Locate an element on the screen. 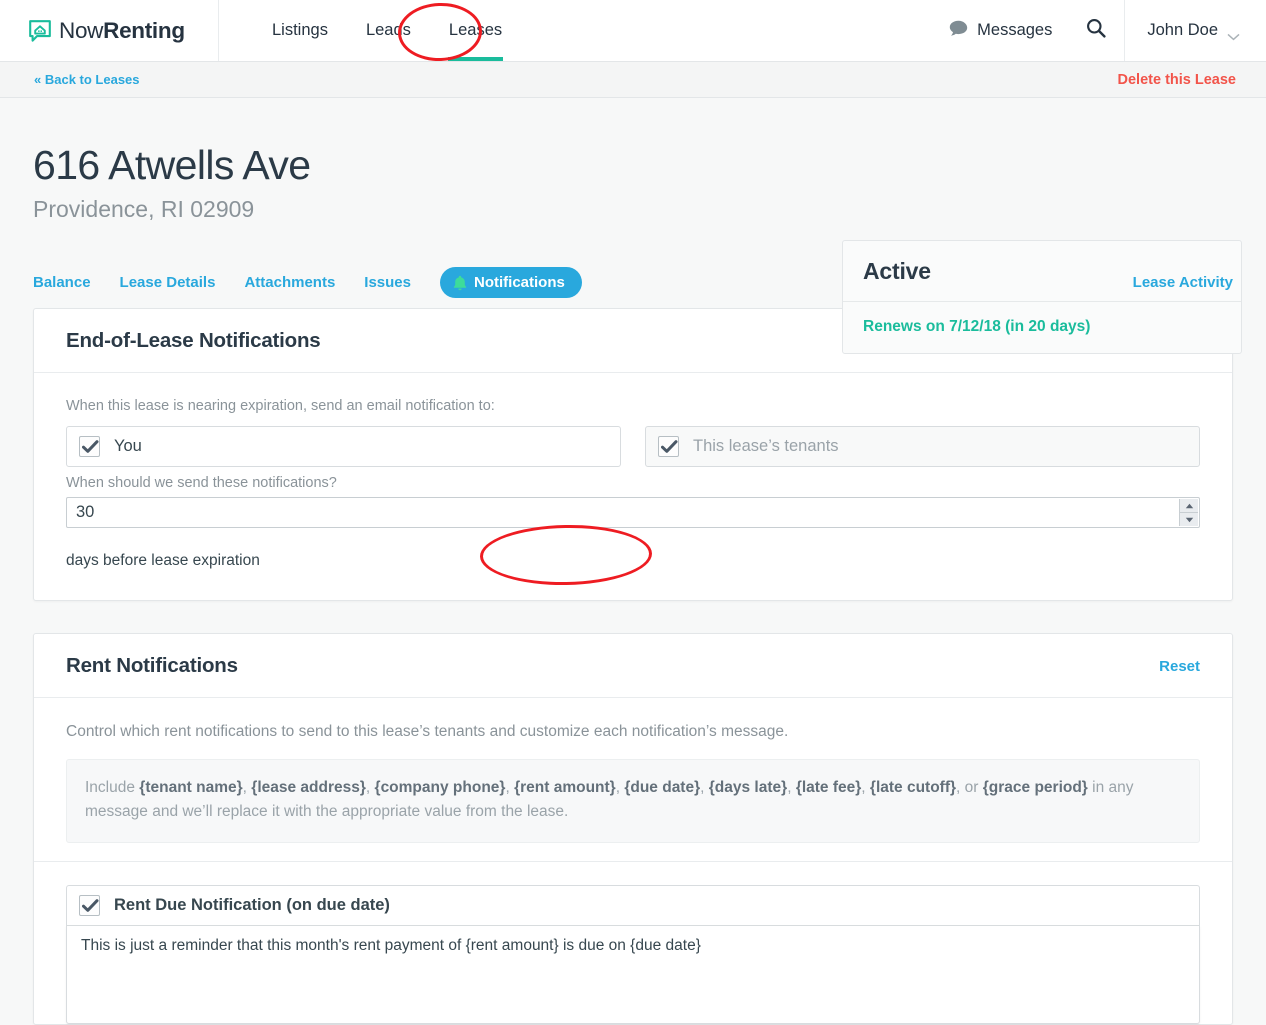 The image size is (1266, 1025). token-grace-period: {grace period} is located at coordinates (1035, 788).